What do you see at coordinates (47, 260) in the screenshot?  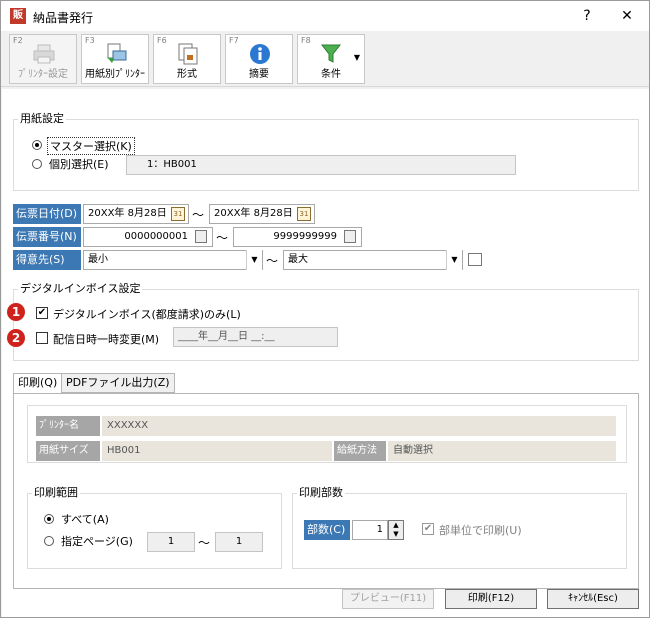 I see `customer-label: 得意先(S)` at bounding box center [47, 260].